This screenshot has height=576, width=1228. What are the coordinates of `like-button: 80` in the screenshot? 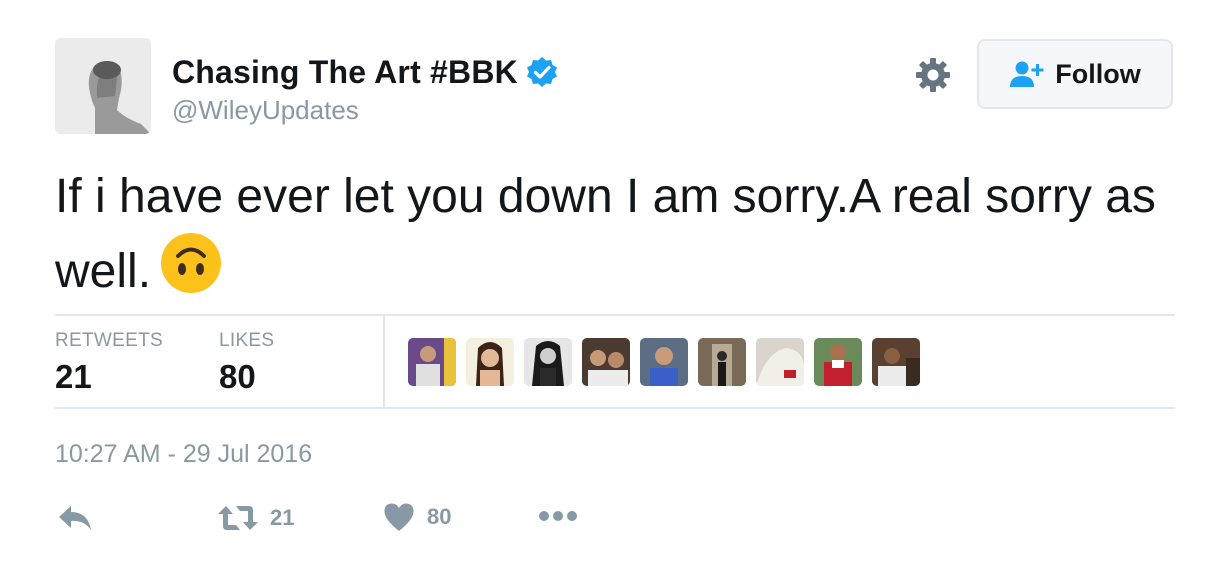 It's located at (417, 517).